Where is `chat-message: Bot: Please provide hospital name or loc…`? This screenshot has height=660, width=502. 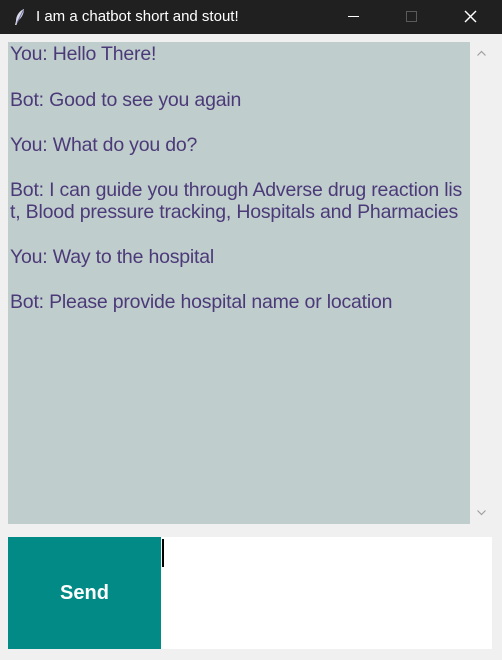
chat-message: Bot: Please provide hospital name or loc… is located at coordinates (201, 302).